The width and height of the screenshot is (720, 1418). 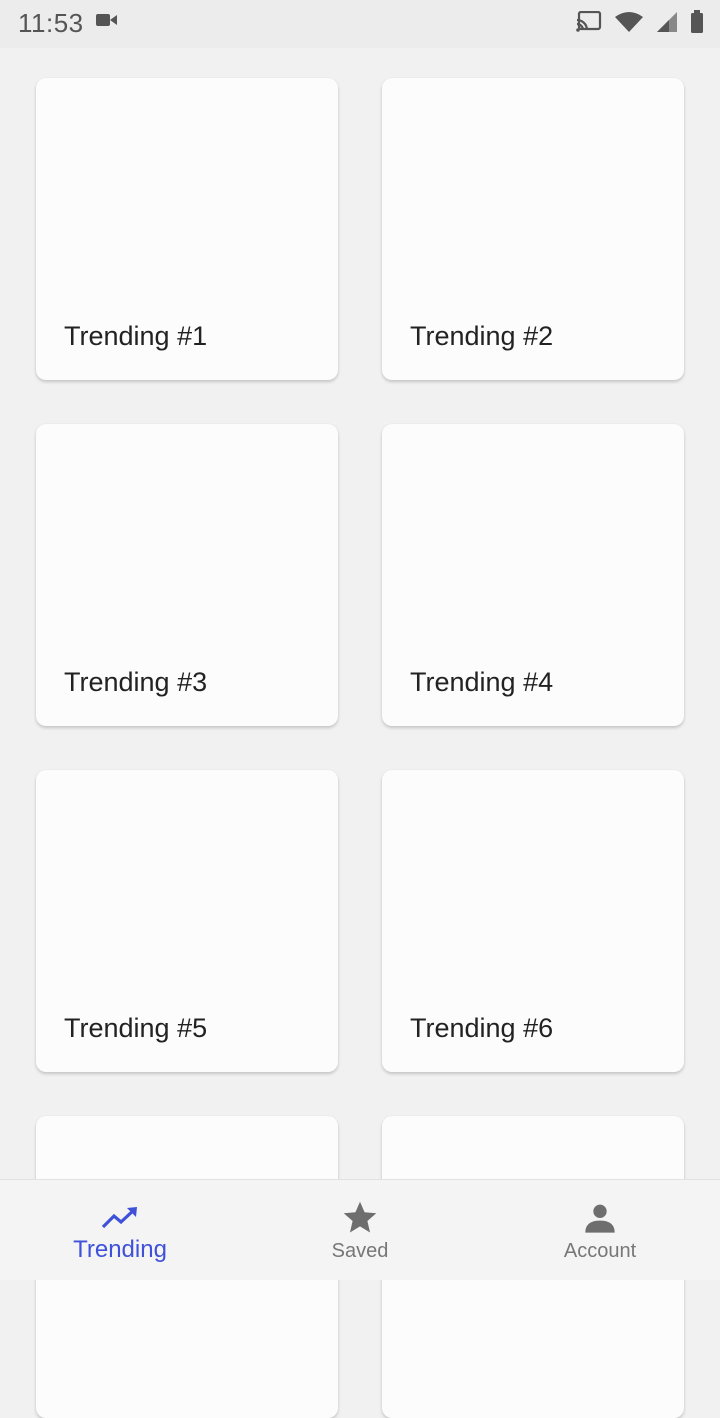 What do you see at coordinates (107, 22) in the screenshot?
I see `video-camera-icon` at bounding box center [107, 22].